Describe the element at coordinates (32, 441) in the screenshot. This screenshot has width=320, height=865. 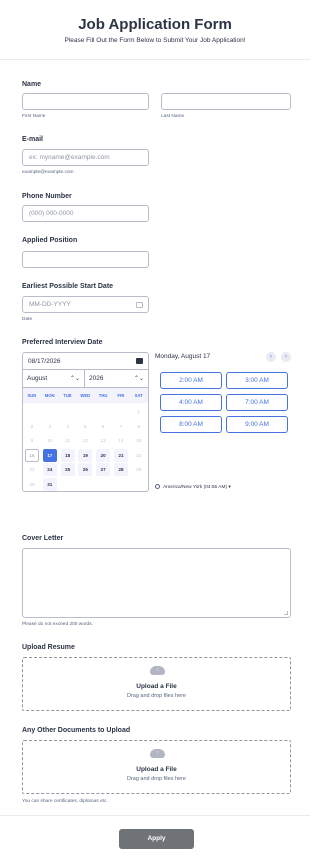
I see `calendar-day: 9` at that location.